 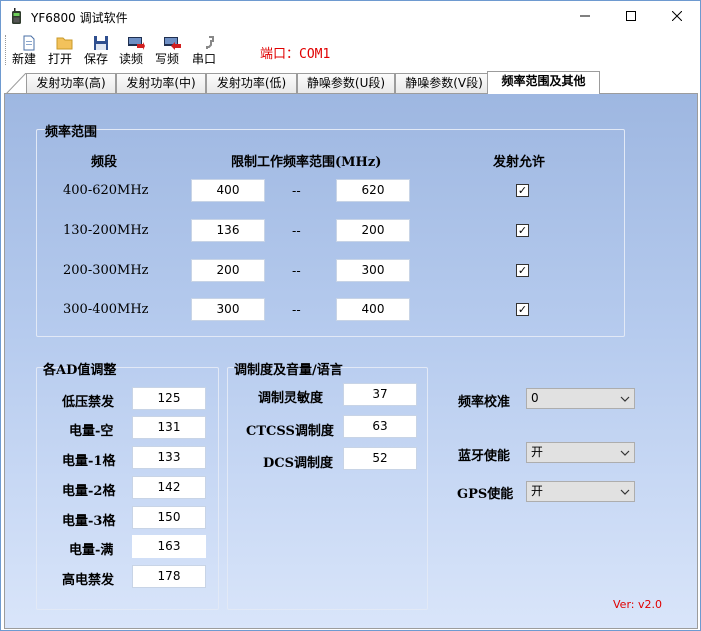 What do you see at coordinates (295, 54) in the screenshot?
I see `port-status: 端口：COM1` at bounding box center [295, 54].